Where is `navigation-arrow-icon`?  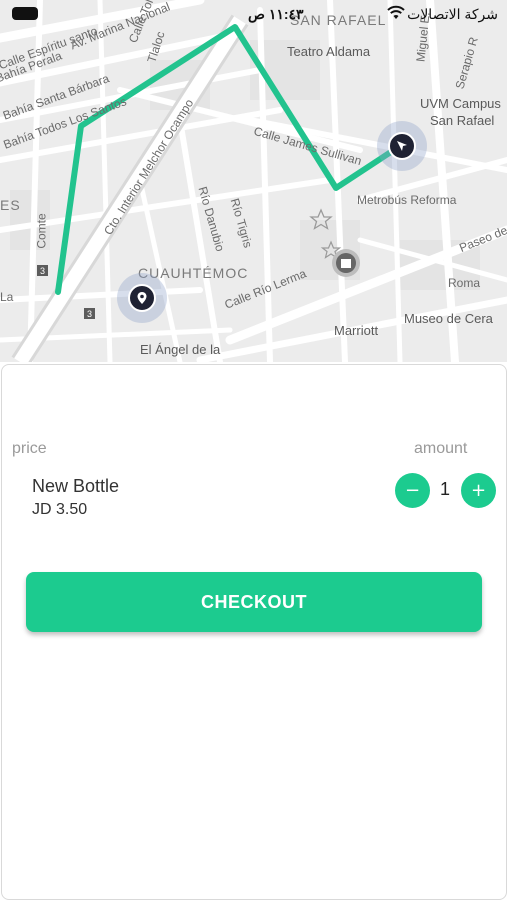
navigation-arrow-icon is located at coordinates (402, 146).